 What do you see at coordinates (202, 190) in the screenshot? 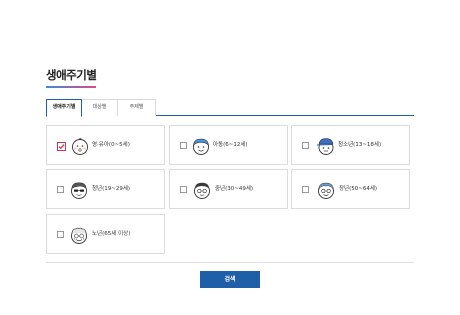
I see `middle-aged-face-icon` at bounding box center [202, 190].